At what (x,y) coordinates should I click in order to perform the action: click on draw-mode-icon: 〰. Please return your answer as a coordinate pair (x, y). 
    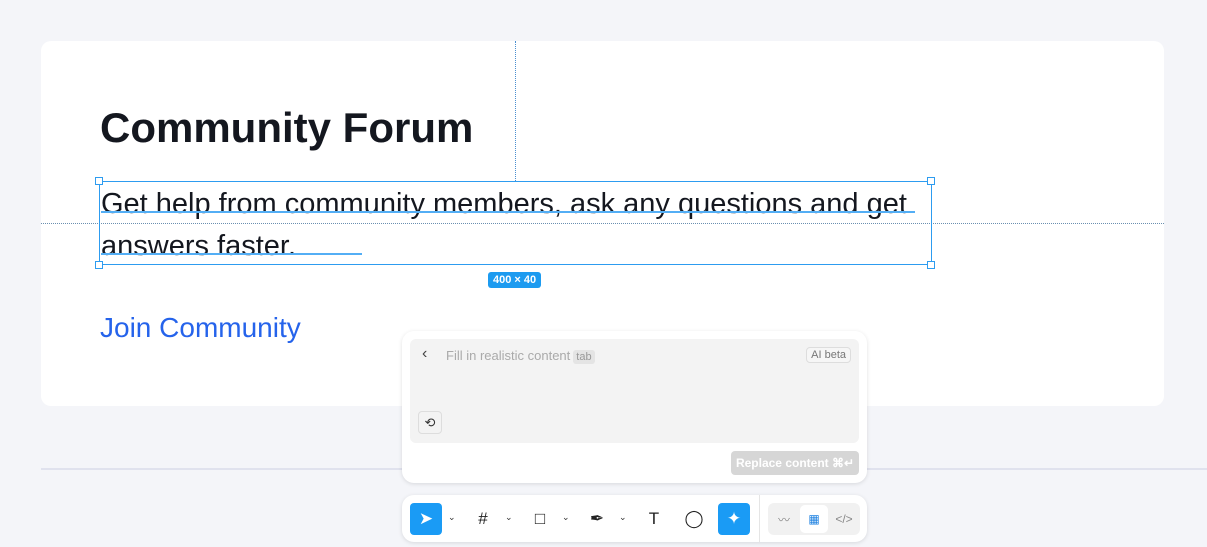
    Looking at the image, I should click on (784, 519).